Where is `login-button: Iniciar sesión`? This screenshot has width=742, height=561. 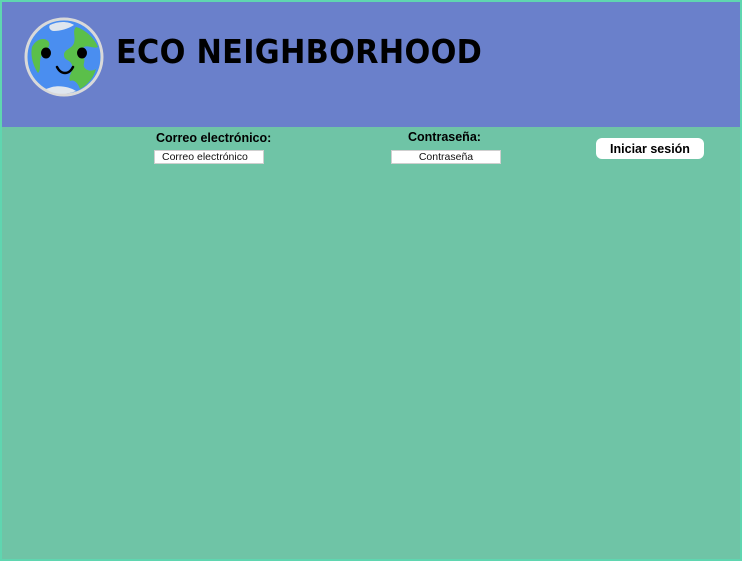
login-button: Iniciar sesión is located at coordinates (650, 148).